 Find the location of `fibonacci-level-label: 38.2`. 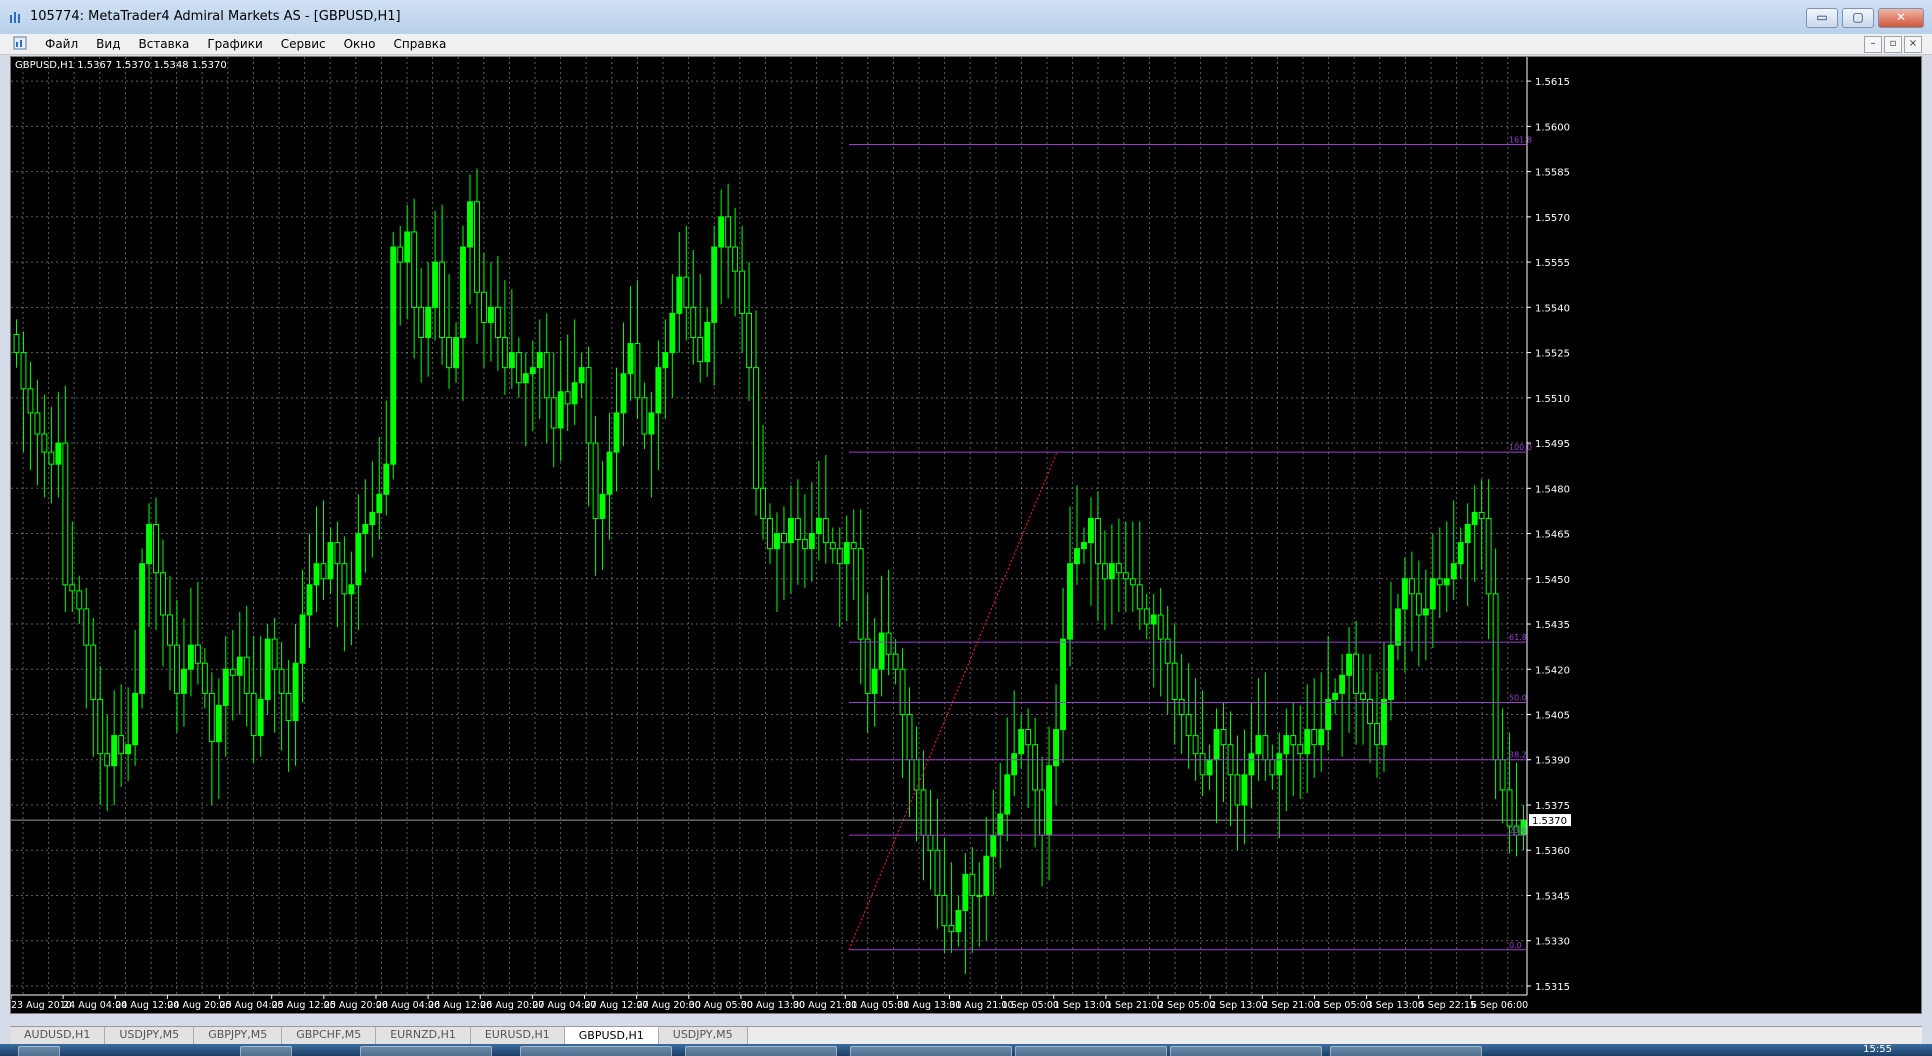

fibonacci-level-label: 38.2 is located at coordinates (1518, 755).